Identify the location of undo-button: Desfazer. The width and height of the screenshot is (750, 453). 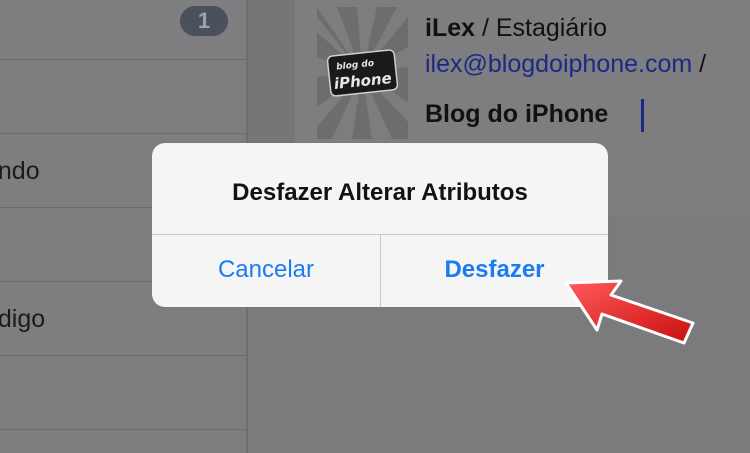
(494, 271).